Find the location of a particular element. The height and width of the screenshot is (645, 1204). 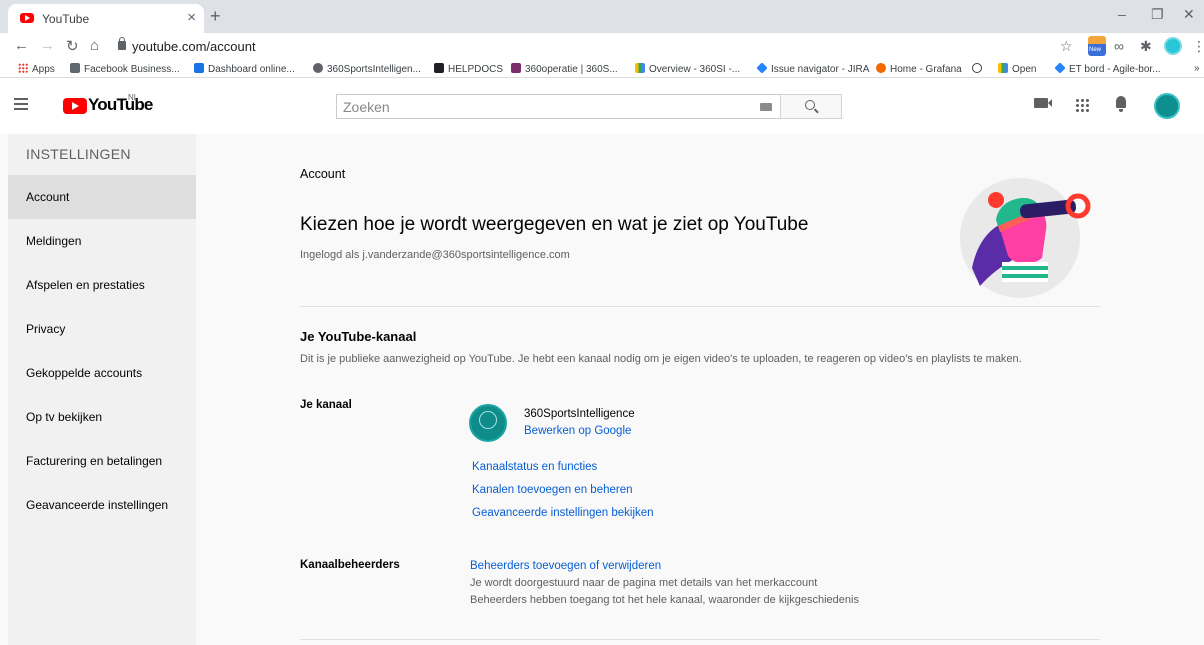

youtube-logo-icon is located at coordinates (75, 106).